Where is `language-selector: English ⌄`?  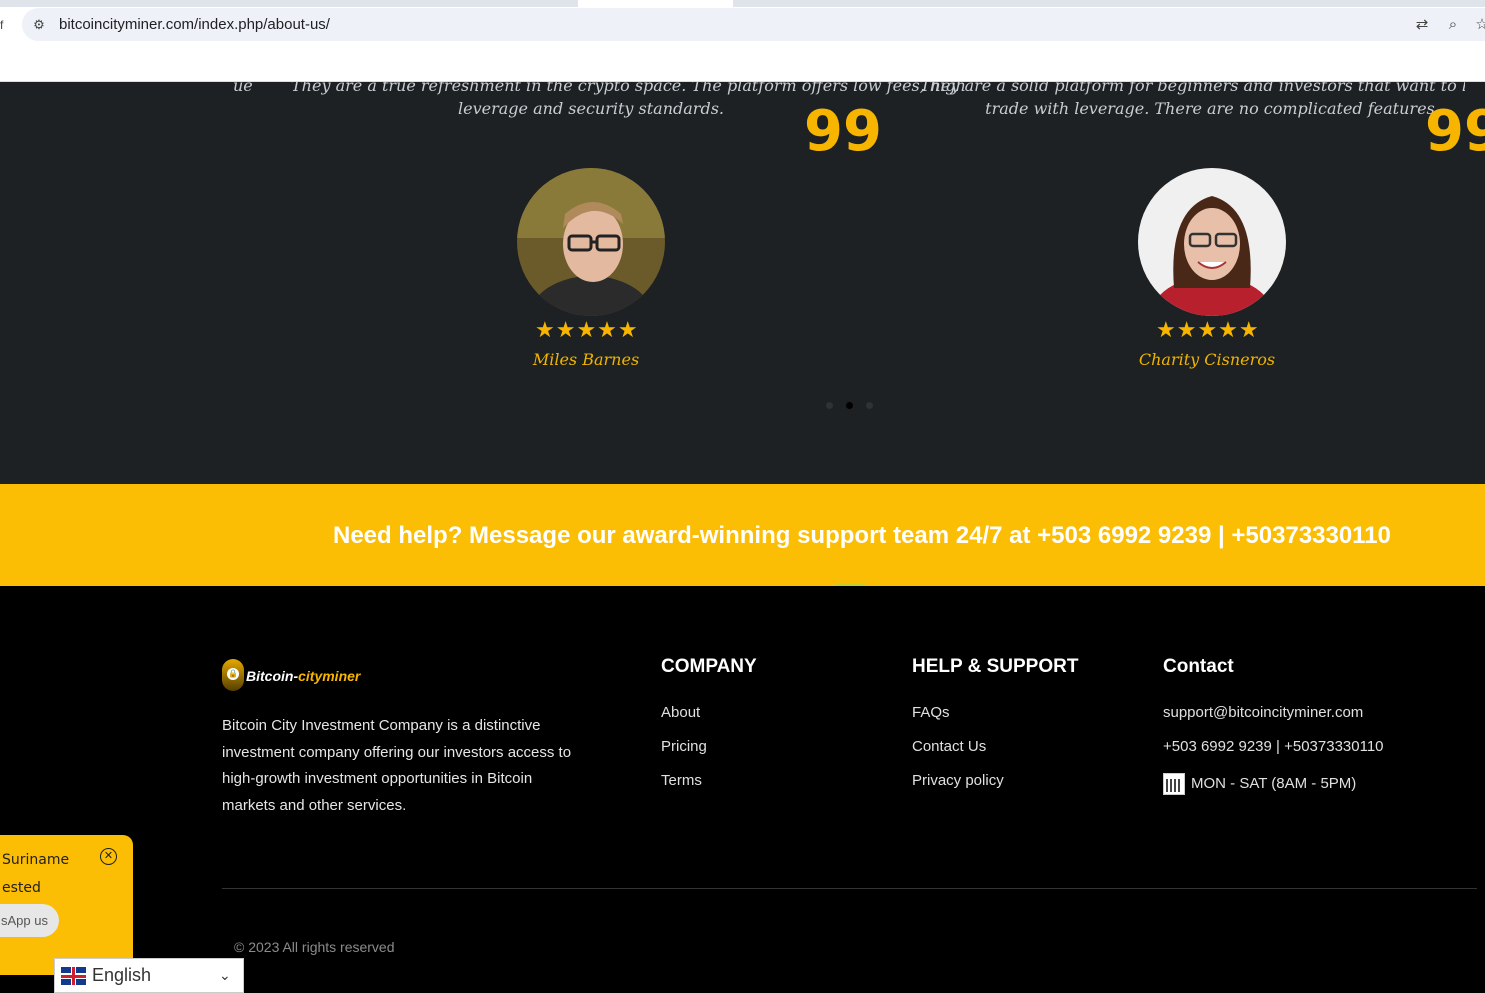 language-selector: English ⌄ is located at coordinates (149, 975).